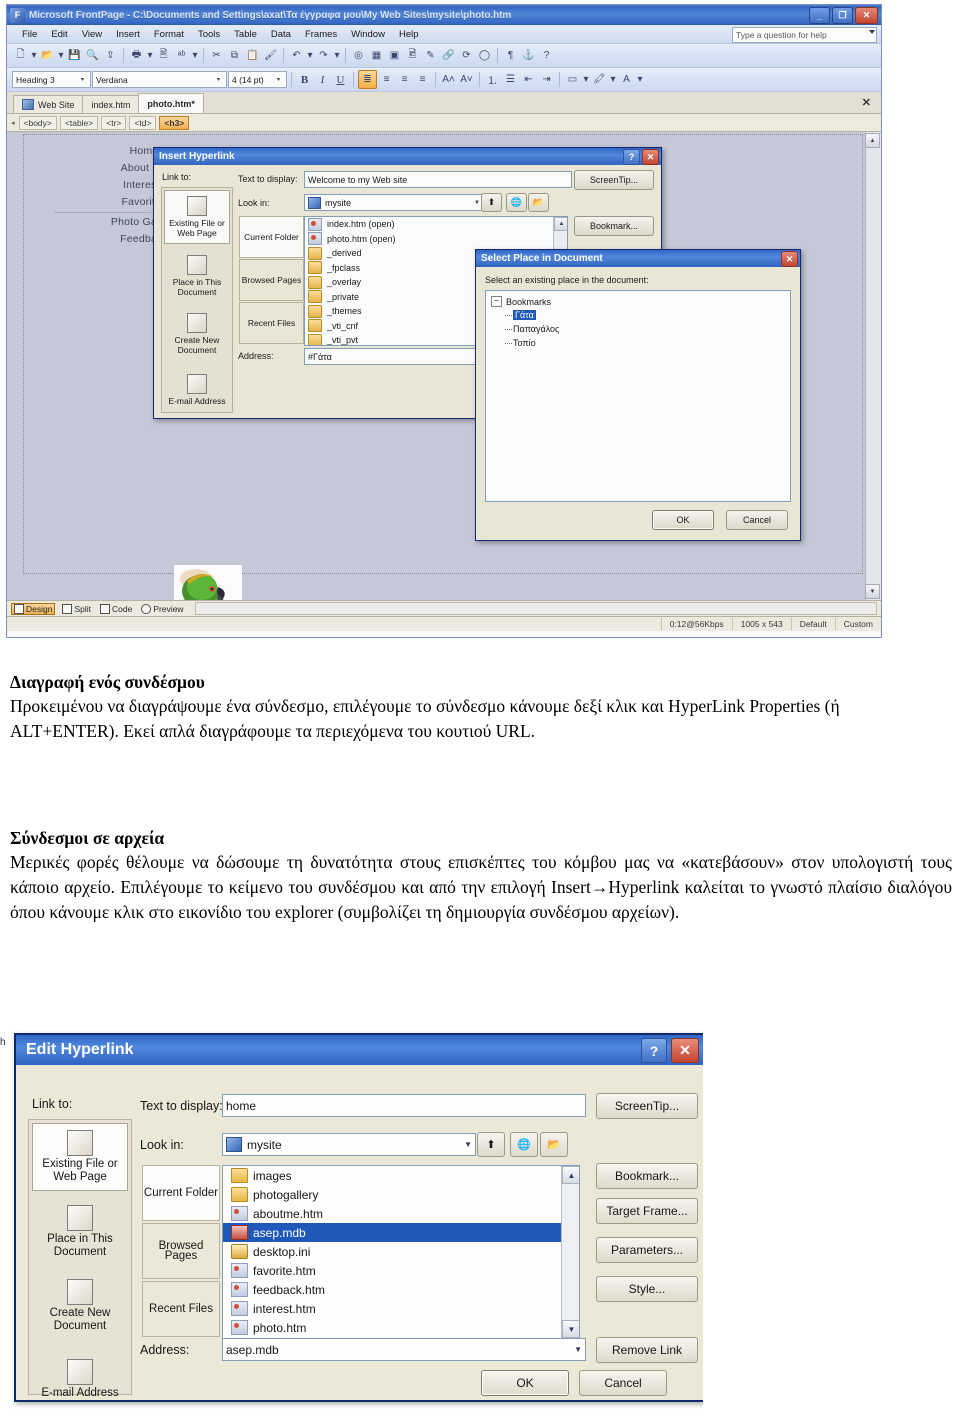 The height and width of the screenshot is (1416, 960). Describe the element at coordinates (304, 79) in the screenshot. I see `bold-button: B` at that location.